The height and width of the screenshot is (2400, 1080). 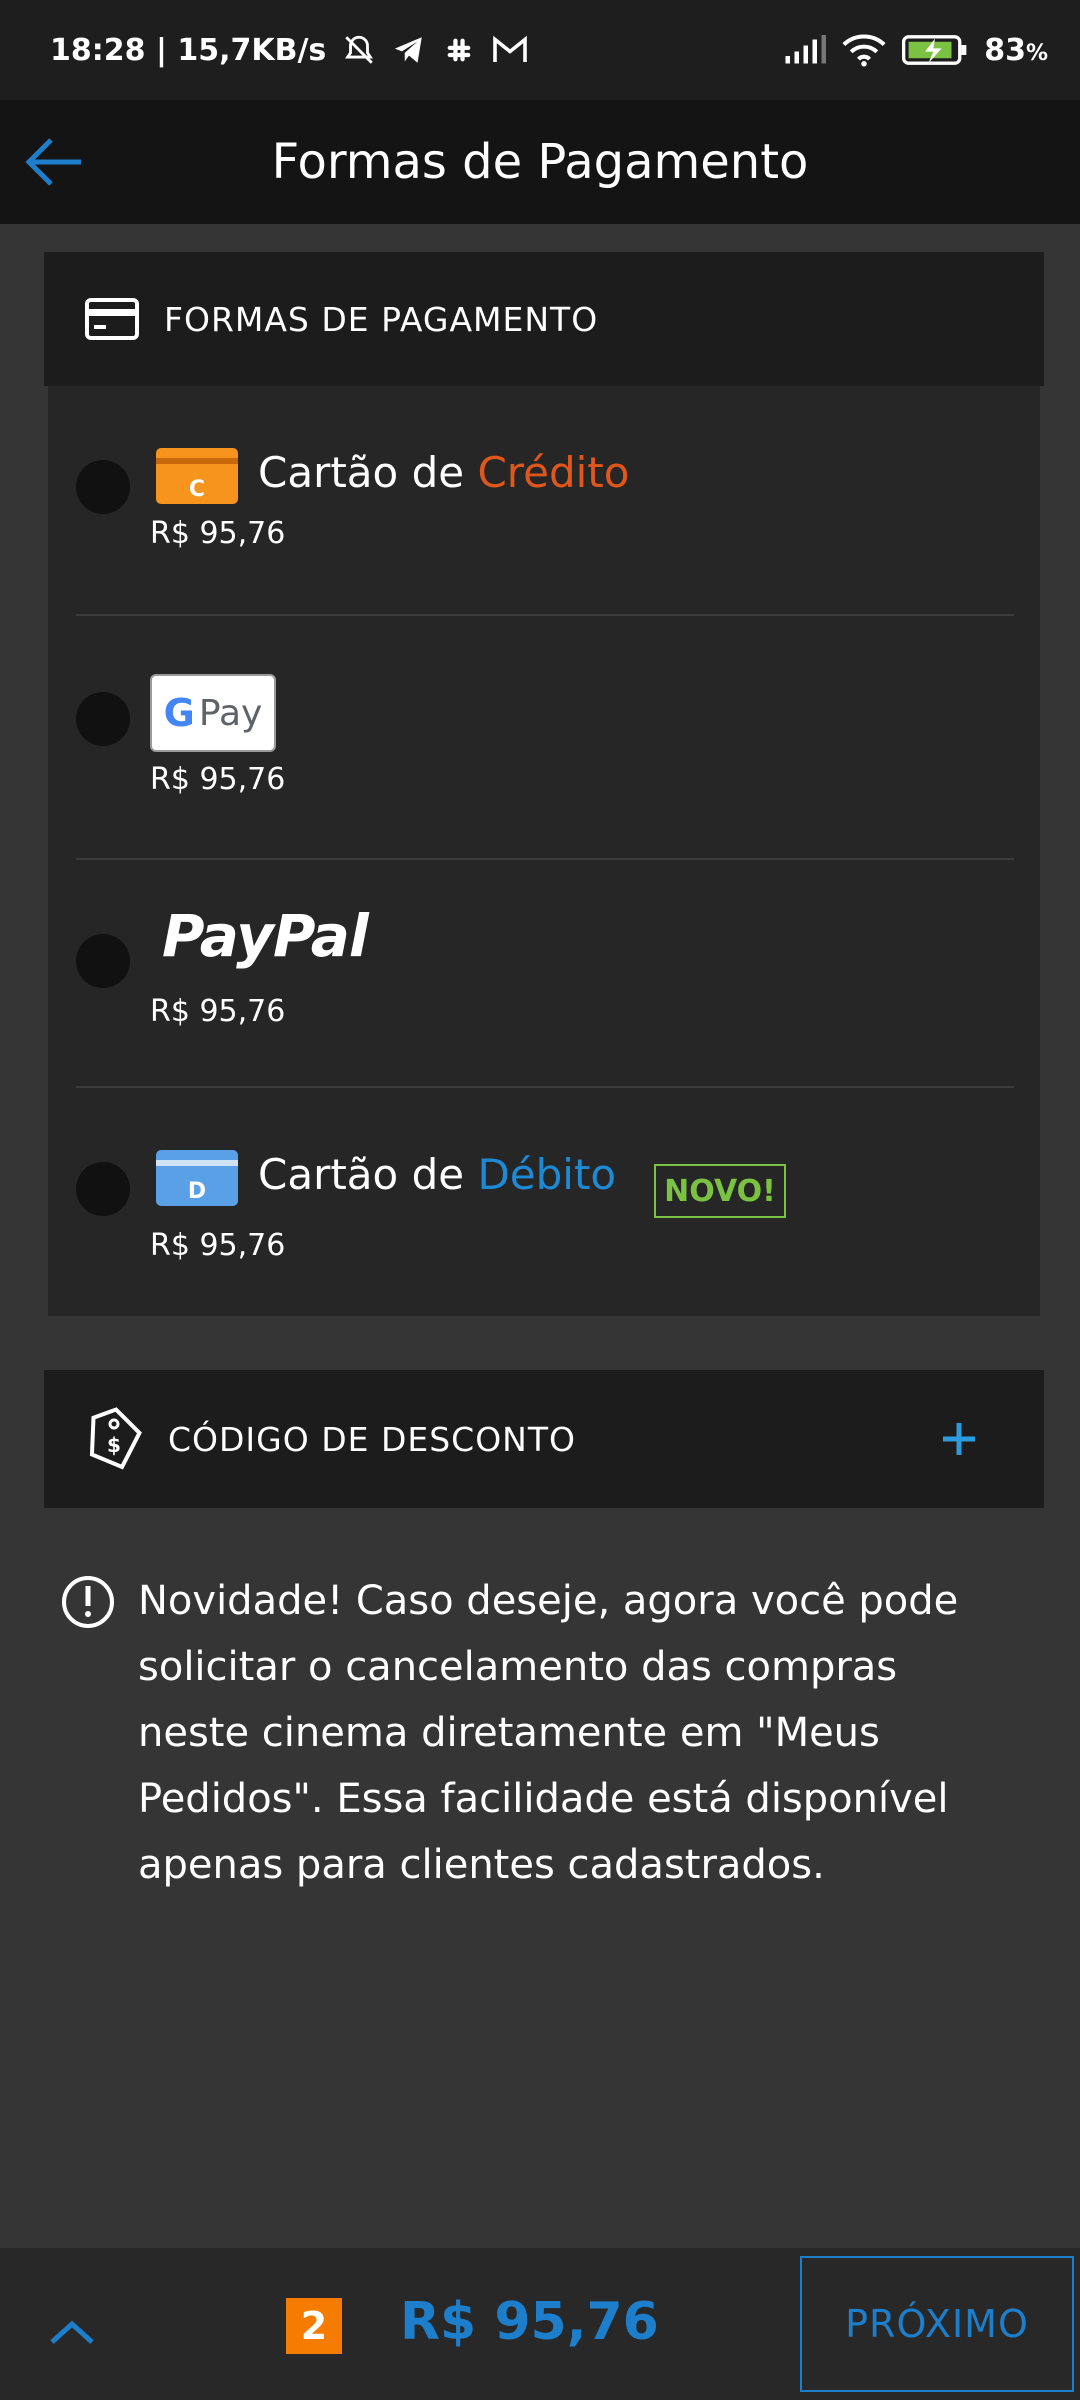 What do you see at coordinates (805, 50) in the screenshot?
I see `signal-icon` at bounding box center [805, 50].